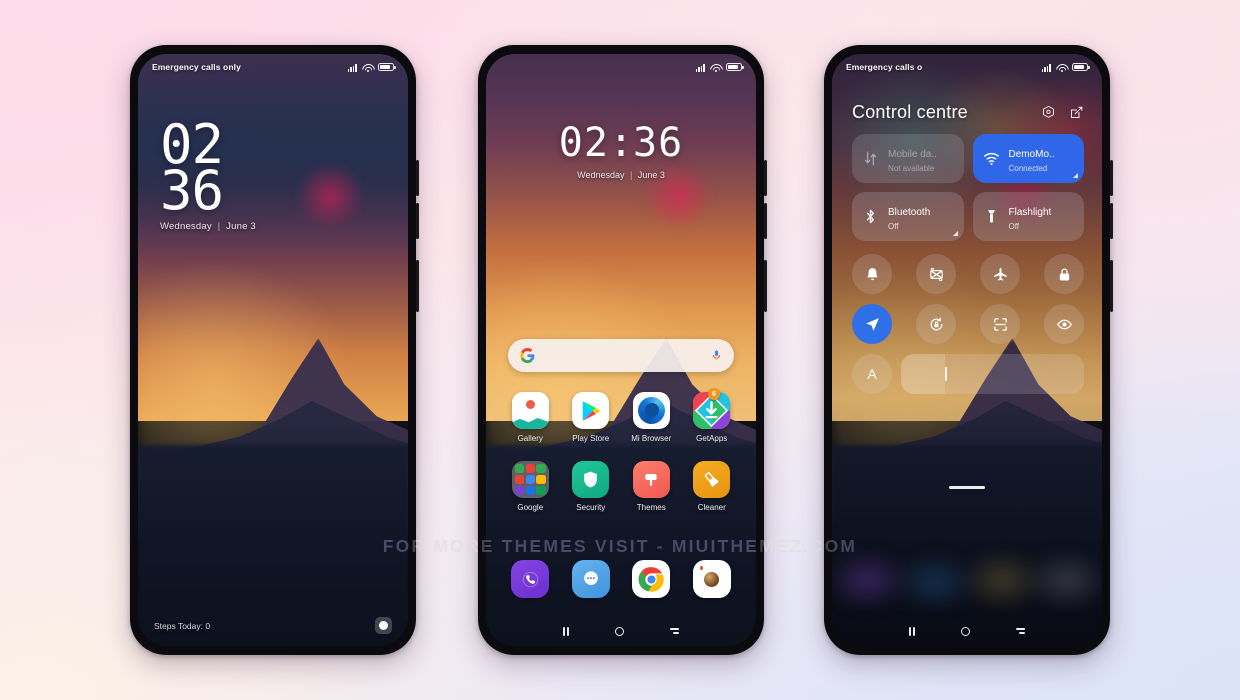 This screenshot has height=700, width=1240. I want to click on tile-mobile-data: Mobile da.. Not available, so click(908, 158).